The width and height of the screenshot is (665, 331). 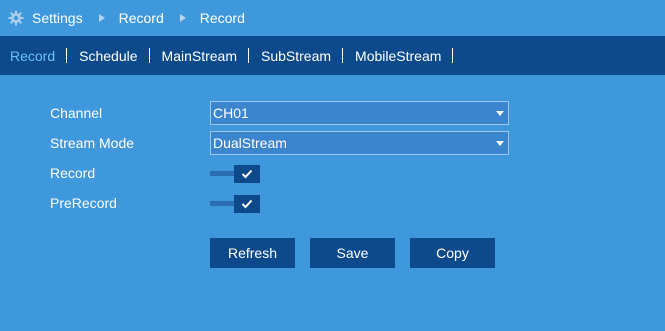 I want to click on breadcrumb-record: Record, so click(x=141, y=18).